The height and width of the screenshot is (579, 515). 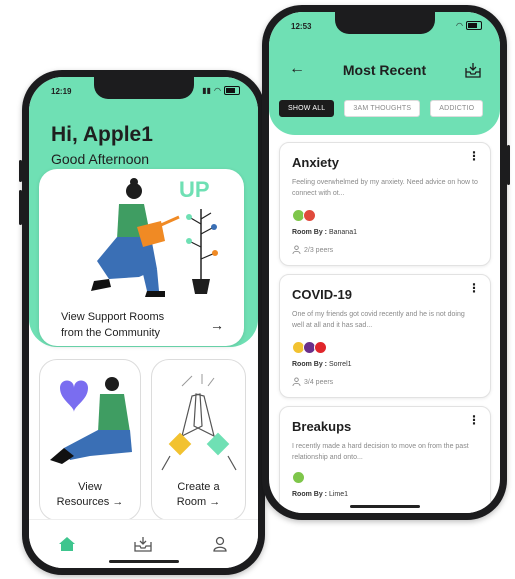 I want to click on room-owner: Room By : Sorrel1, so click(x=322, y=364).